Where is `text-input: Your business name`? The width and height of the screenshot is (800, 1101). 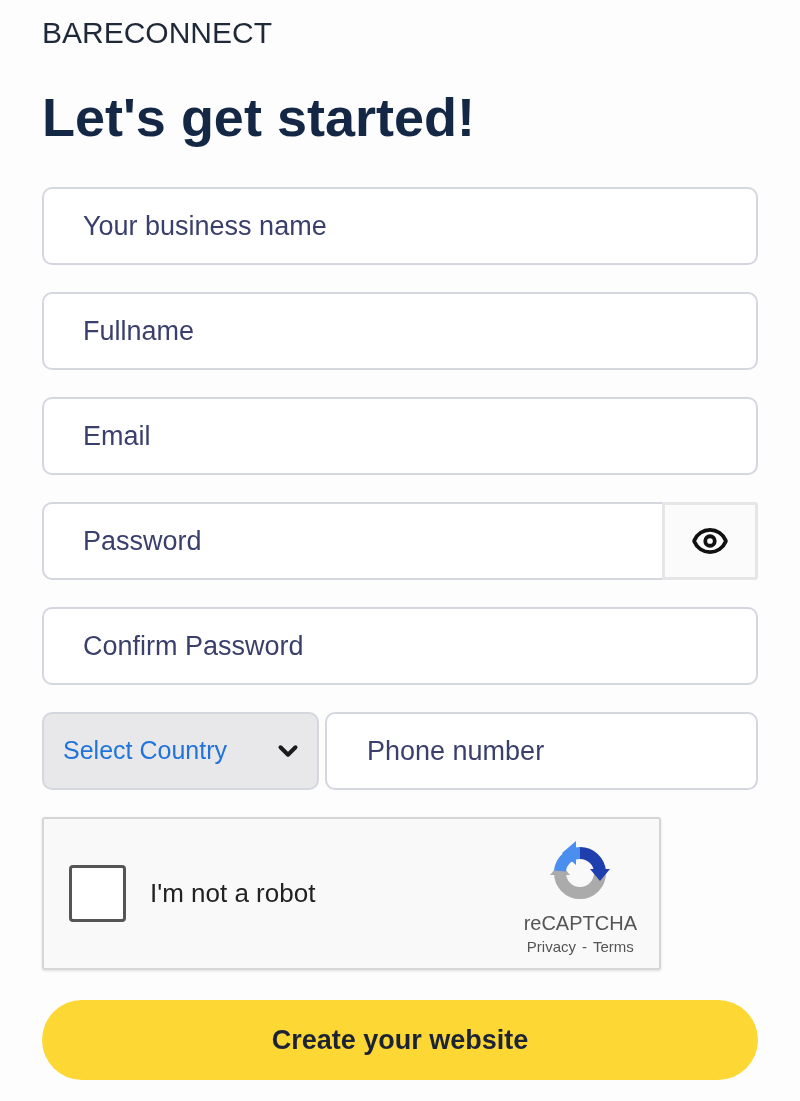
text-input: Your business name is located at coordinates (400, 226).